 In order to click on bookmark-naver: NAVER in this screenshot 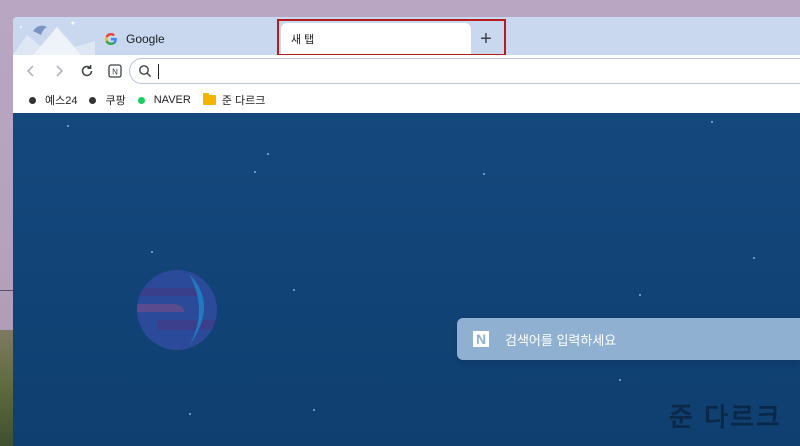, I will do `click(164, 100)`.